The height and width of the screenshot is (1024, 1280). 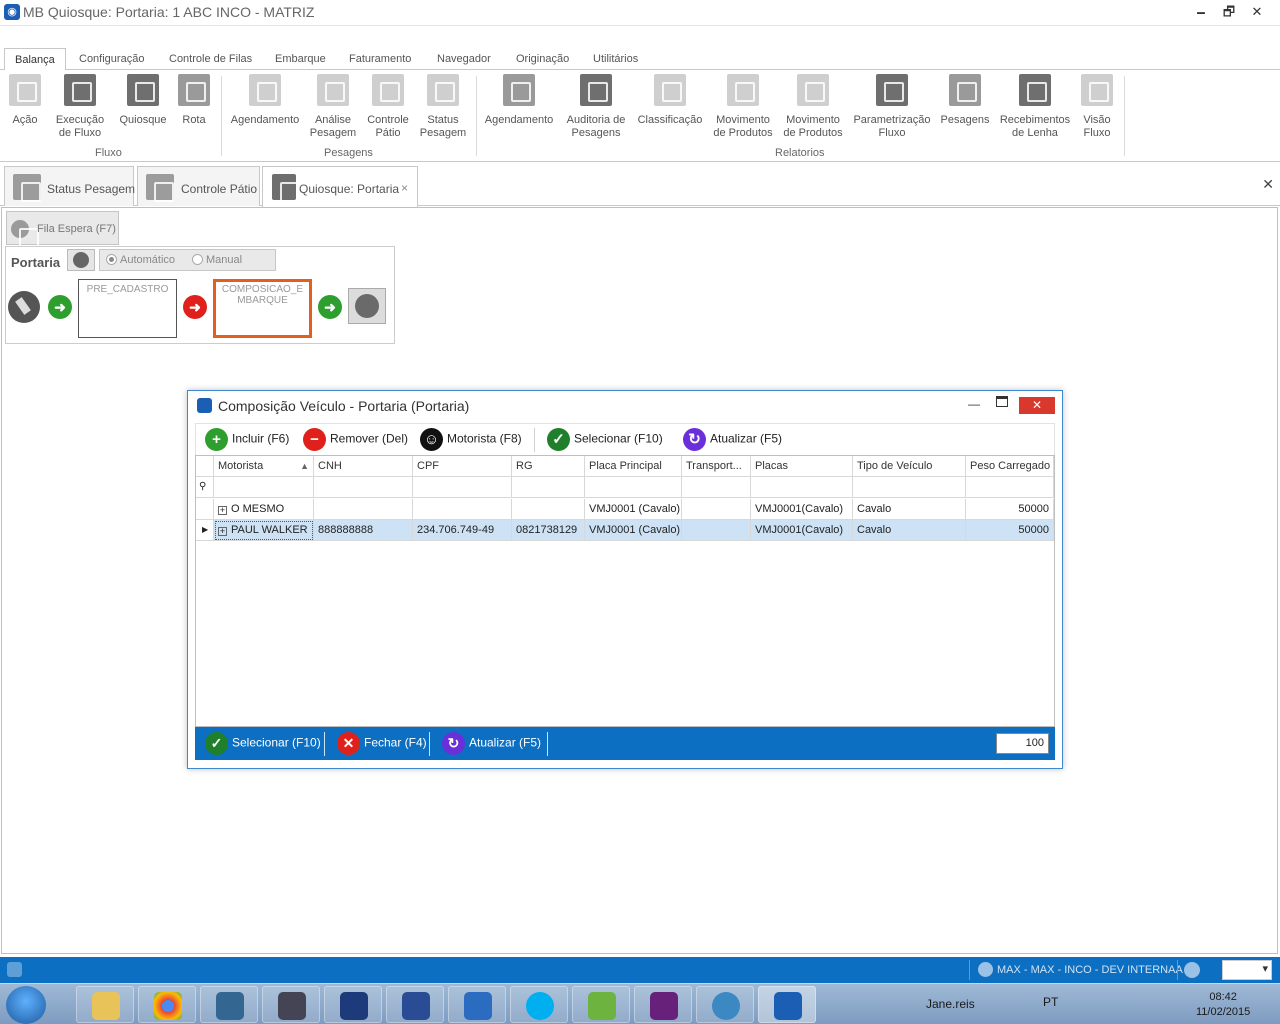 What do you see at coordinates (615, 59) in the screenshot?
I see `tab-utilitarios: Utilitários` at bounding box center [615, 59].